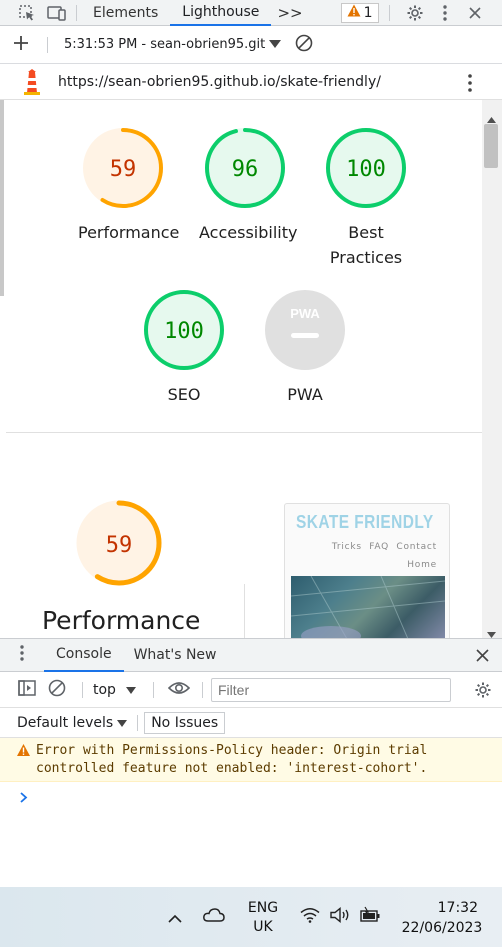 The width and height of the screenshot is (502, 947). Describe the element at coordinates (244, 432) in the screenshot. I see `section-divider` at that location.